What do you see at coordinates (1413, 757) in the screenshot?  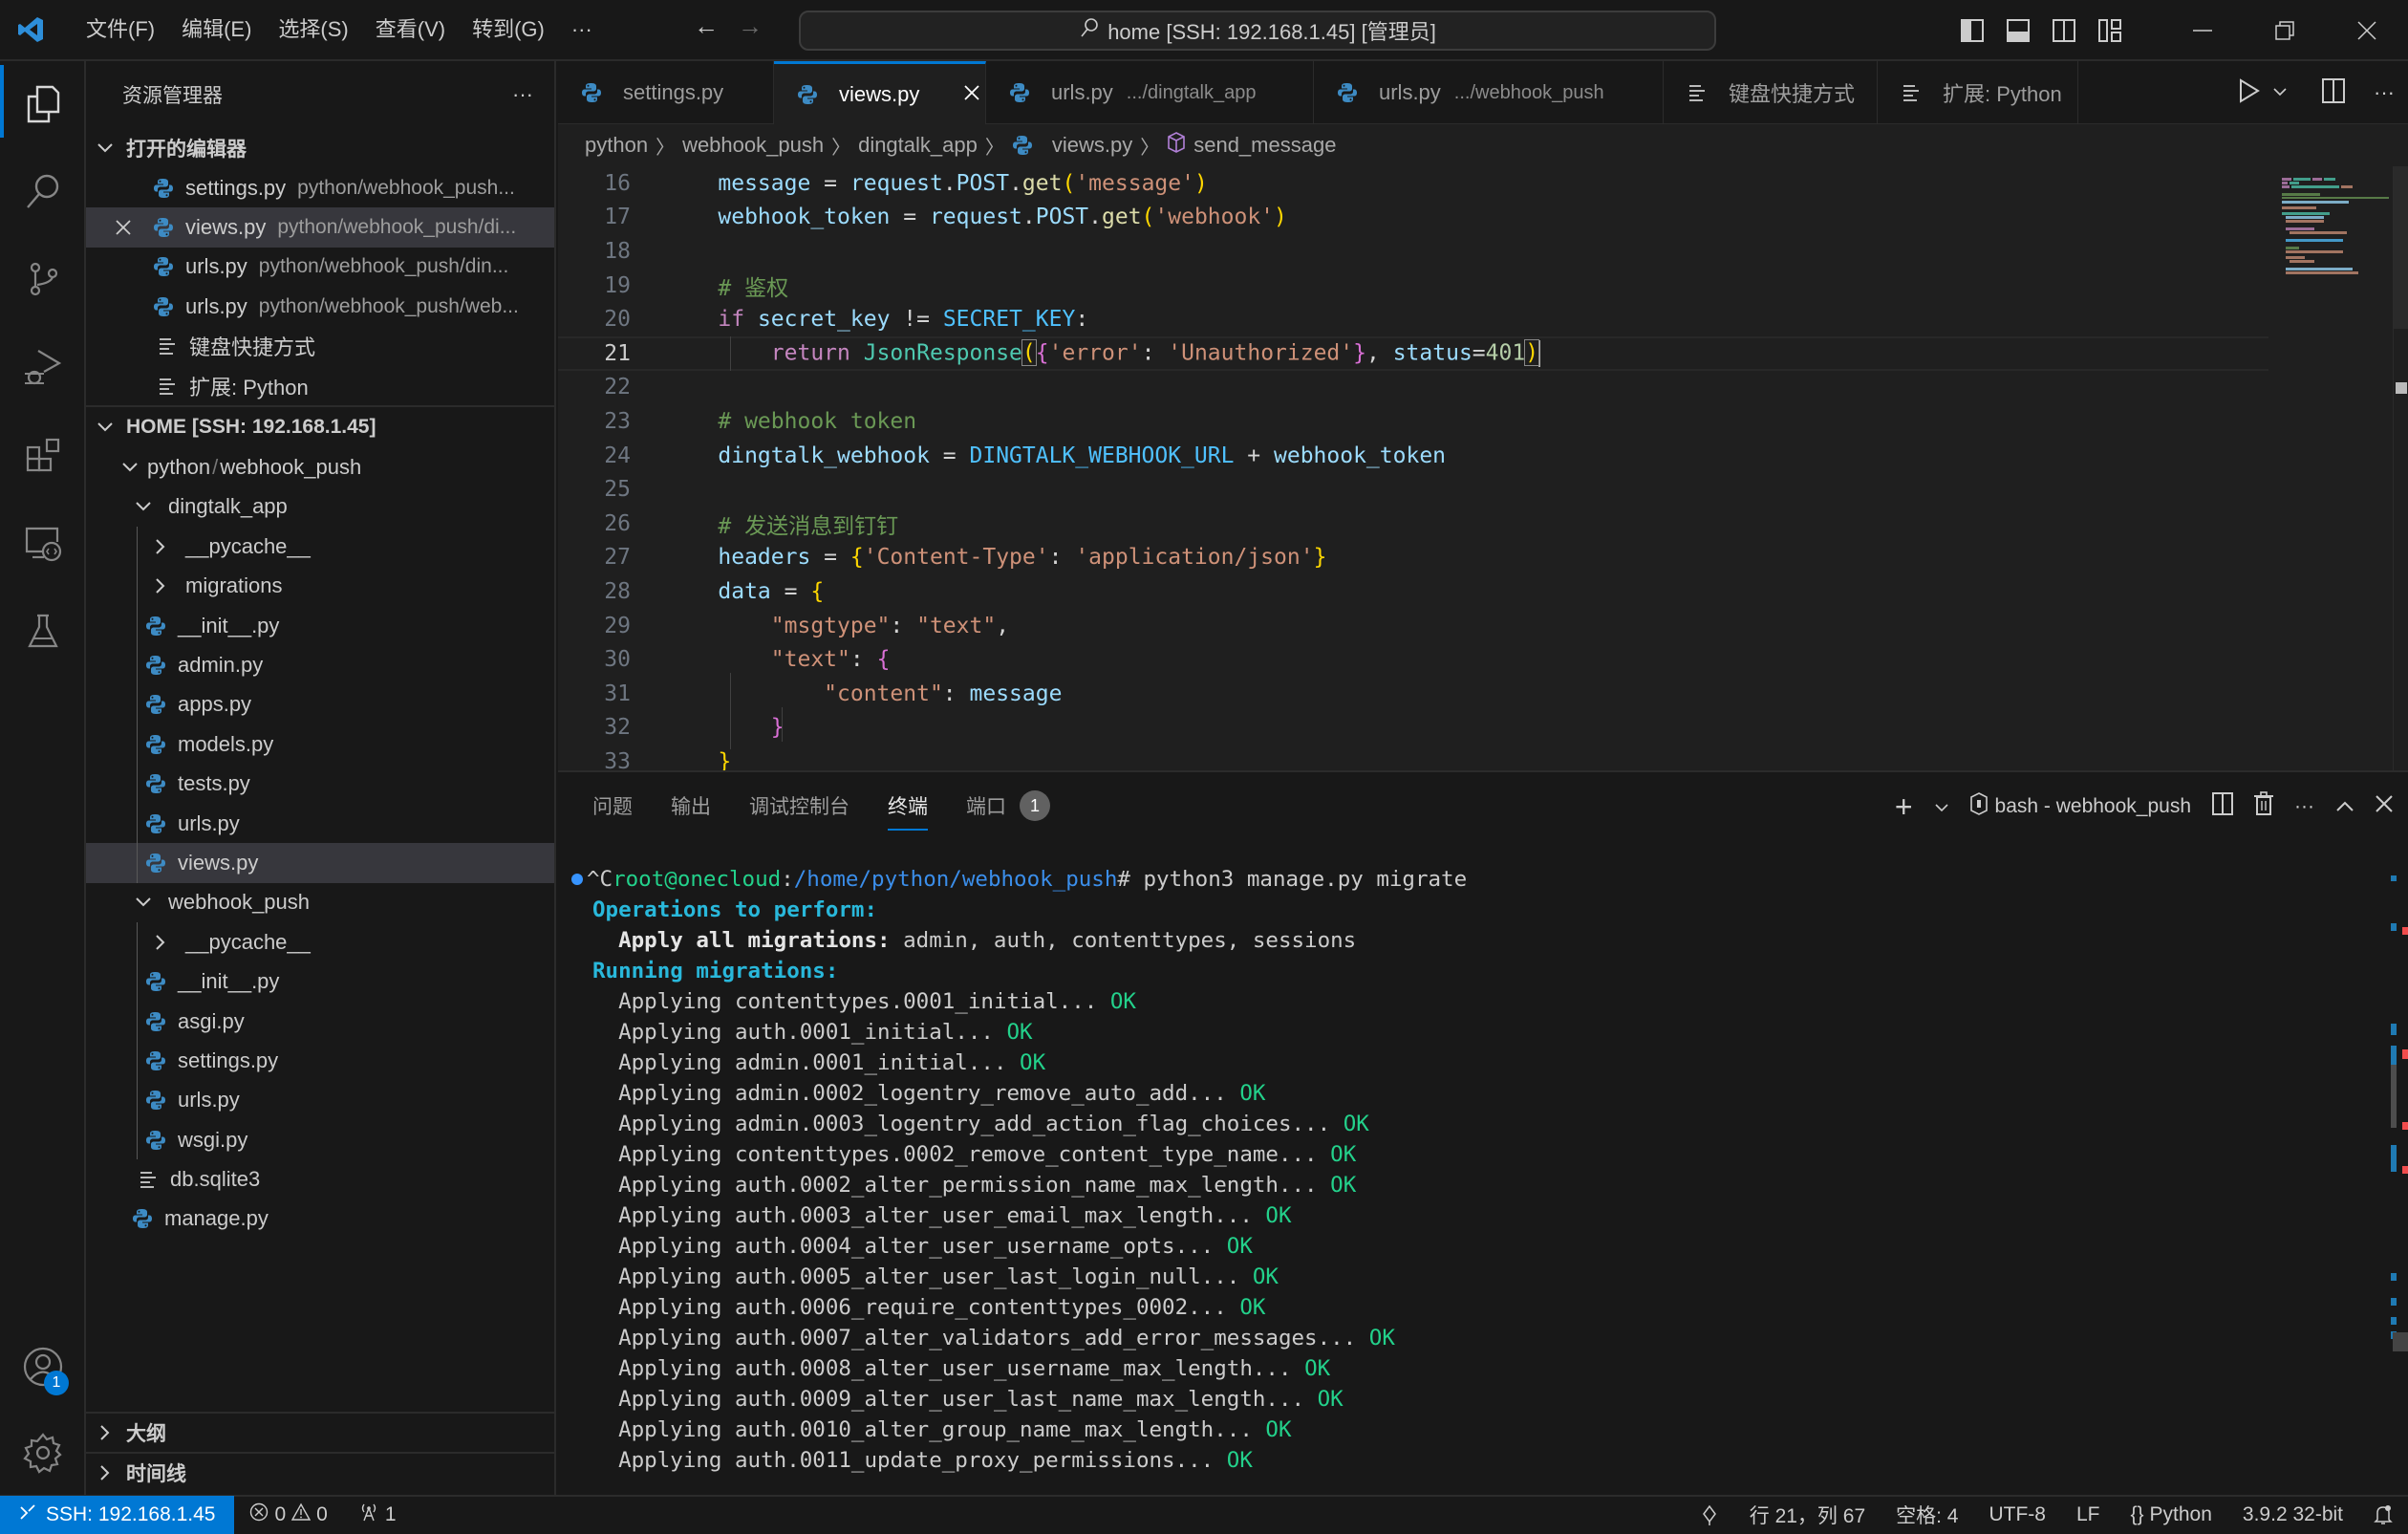 I see `code-line: 33 }` at bounding box center [1413, 757].